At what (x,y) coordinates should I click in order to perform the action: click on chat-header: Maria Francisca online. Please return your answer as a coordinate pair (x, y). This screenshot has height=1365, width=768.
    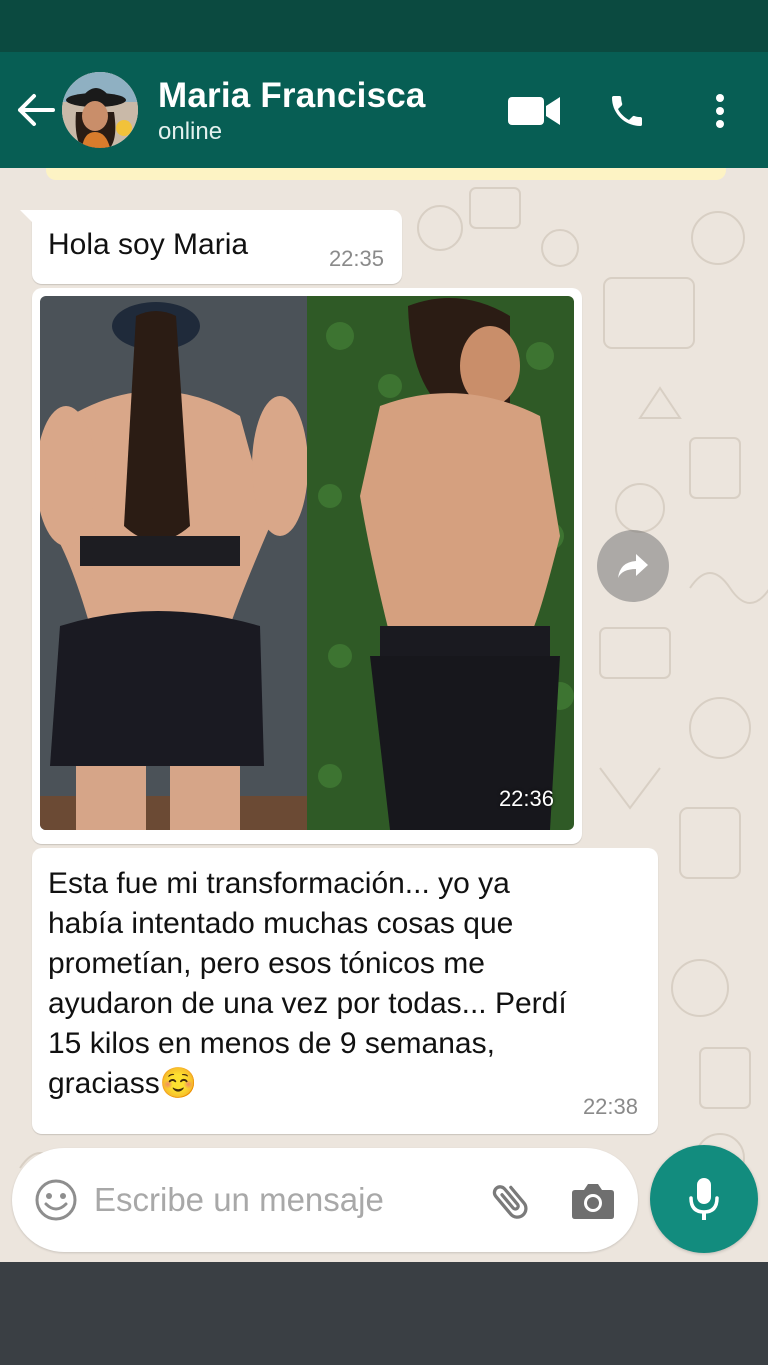
    Looking at the image, I should click on (384, 110).